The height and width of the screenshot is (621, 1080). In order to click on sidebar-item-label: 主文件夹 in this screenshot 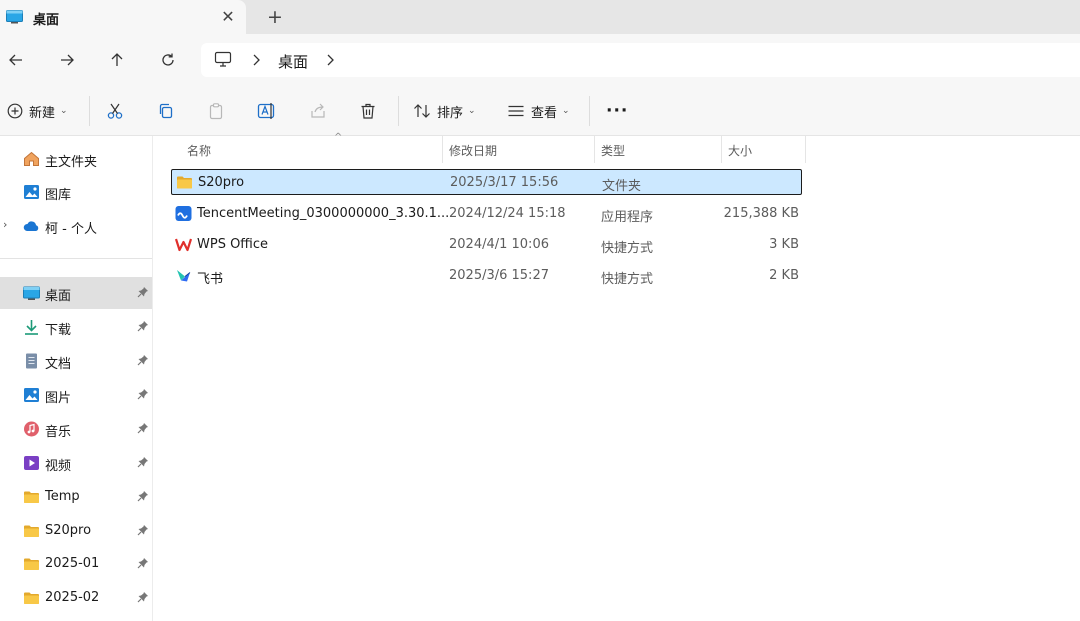, I will do `click(71, 162)`.